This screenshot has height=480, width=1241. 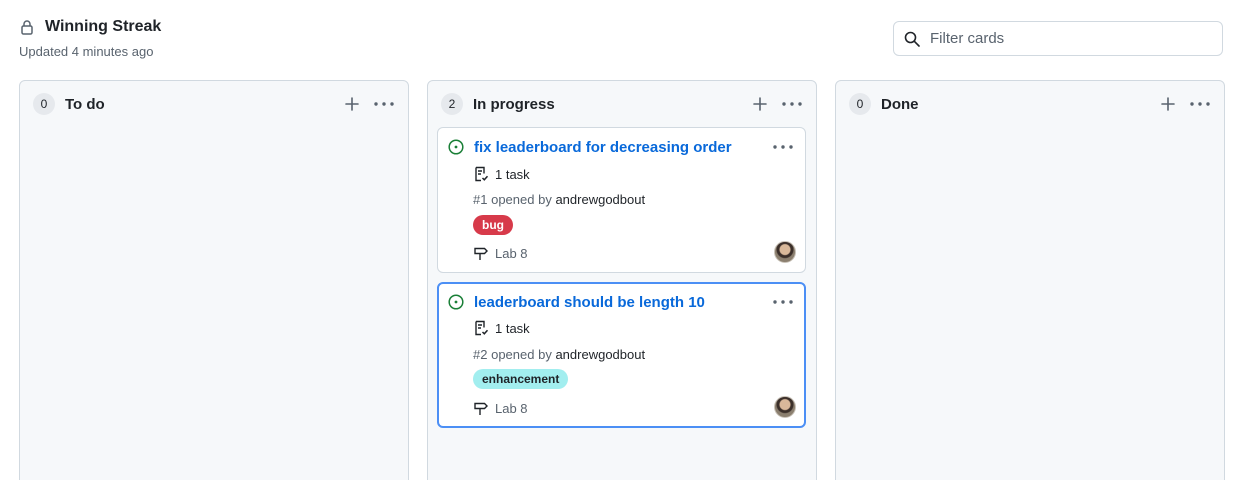 I want to click on filter-cards-field, so click(x=1058, y=38).